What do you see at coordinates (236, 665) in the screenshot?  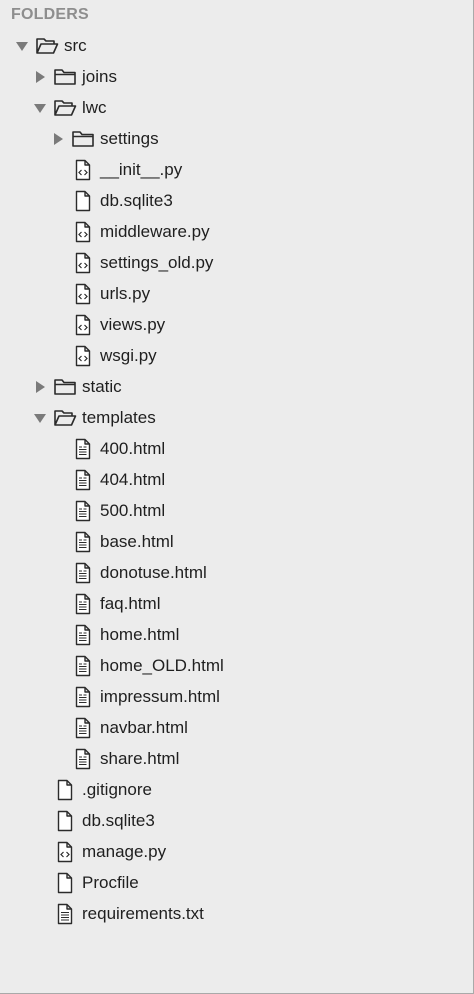 I see `file-item-home-old-html: home_OLD.html` at bounding box center [236, 665].